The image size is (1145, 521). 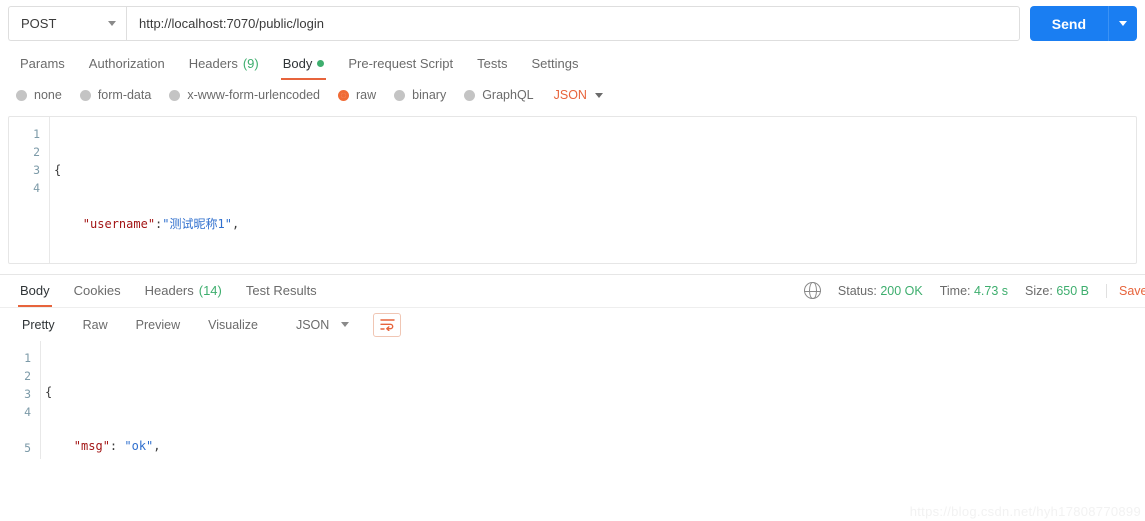 I want to click on time-value: 4.73 s, so click(x=991, y=290).